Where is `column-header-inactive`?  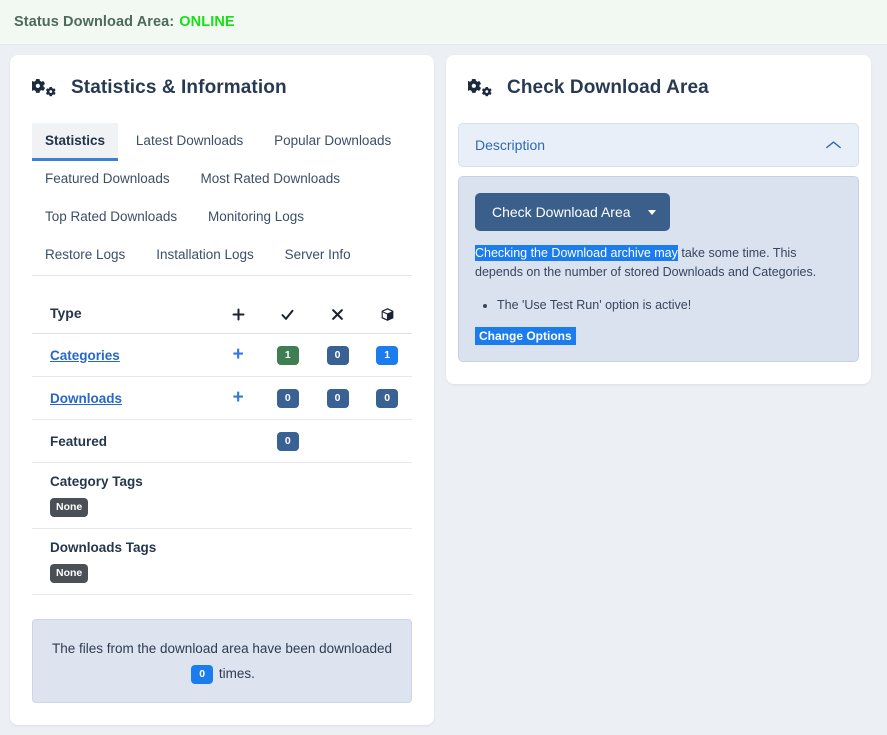 column-header-inactive is located at coordinates (337, 314).